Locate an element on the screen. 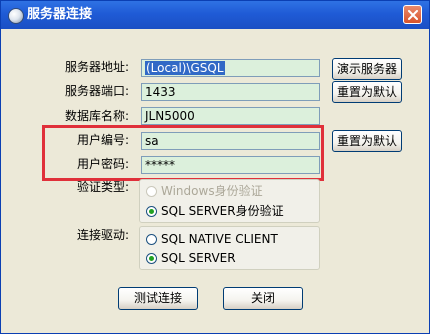 The image size is (430, 334). driver-sql-server-label: SQL SERVER is located at coordinates (198, 258).